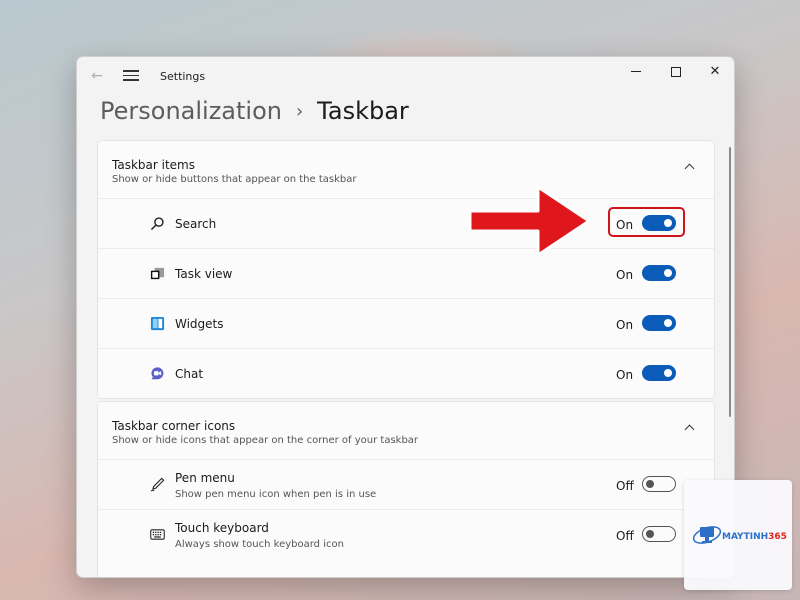 The width and height of the screenshot is (800, 600). What do you see at coordinates (646, 222) in the screenshot?
I see `highlight-box-annotation` at bounding box center [646, 222].